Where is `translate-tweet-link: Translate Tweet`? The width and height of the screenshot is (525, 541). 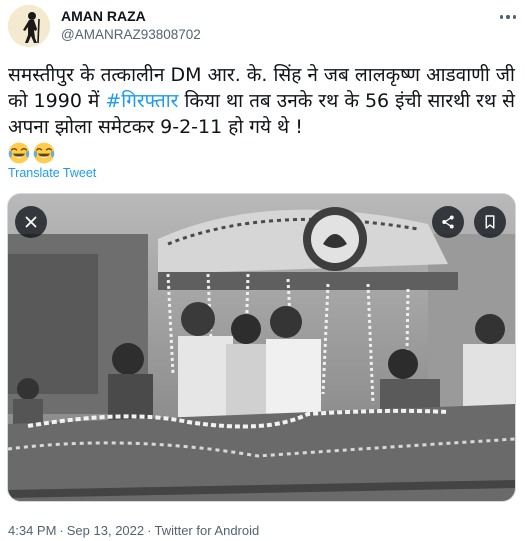
translate-tweet-link: Translate Tweet is located at coordinates (52, 173).